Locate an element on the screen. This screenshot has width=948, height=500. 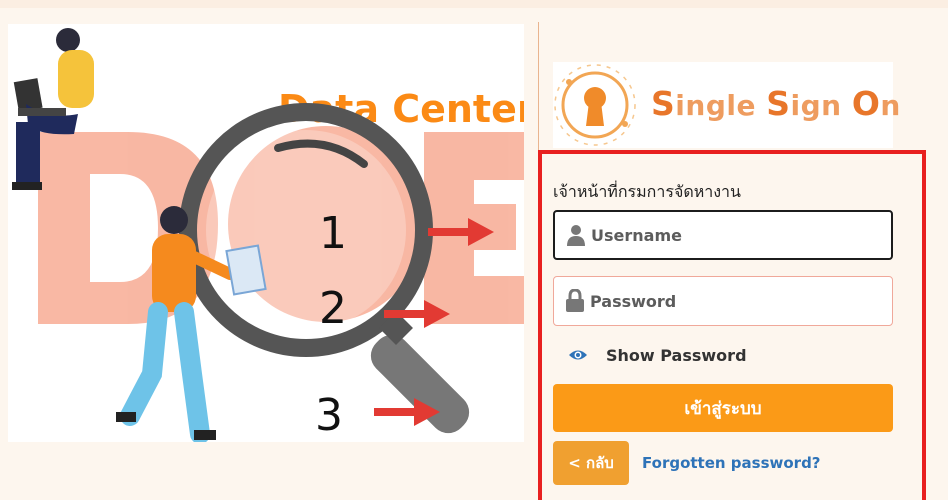
sso-logo: Single Sign On is located at coordinates (726, 105).